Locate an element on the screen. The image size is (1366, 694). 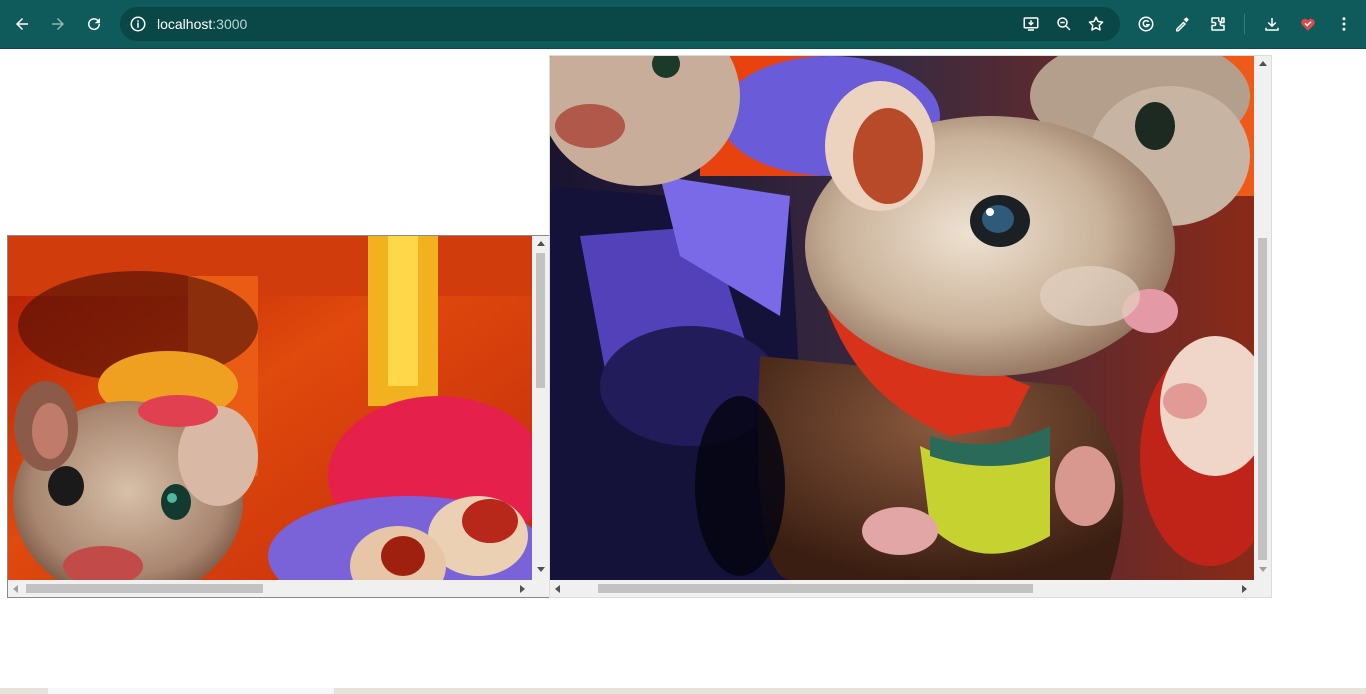
browser-toolbar: localhost:3000 is located at coordinates (683, 24).